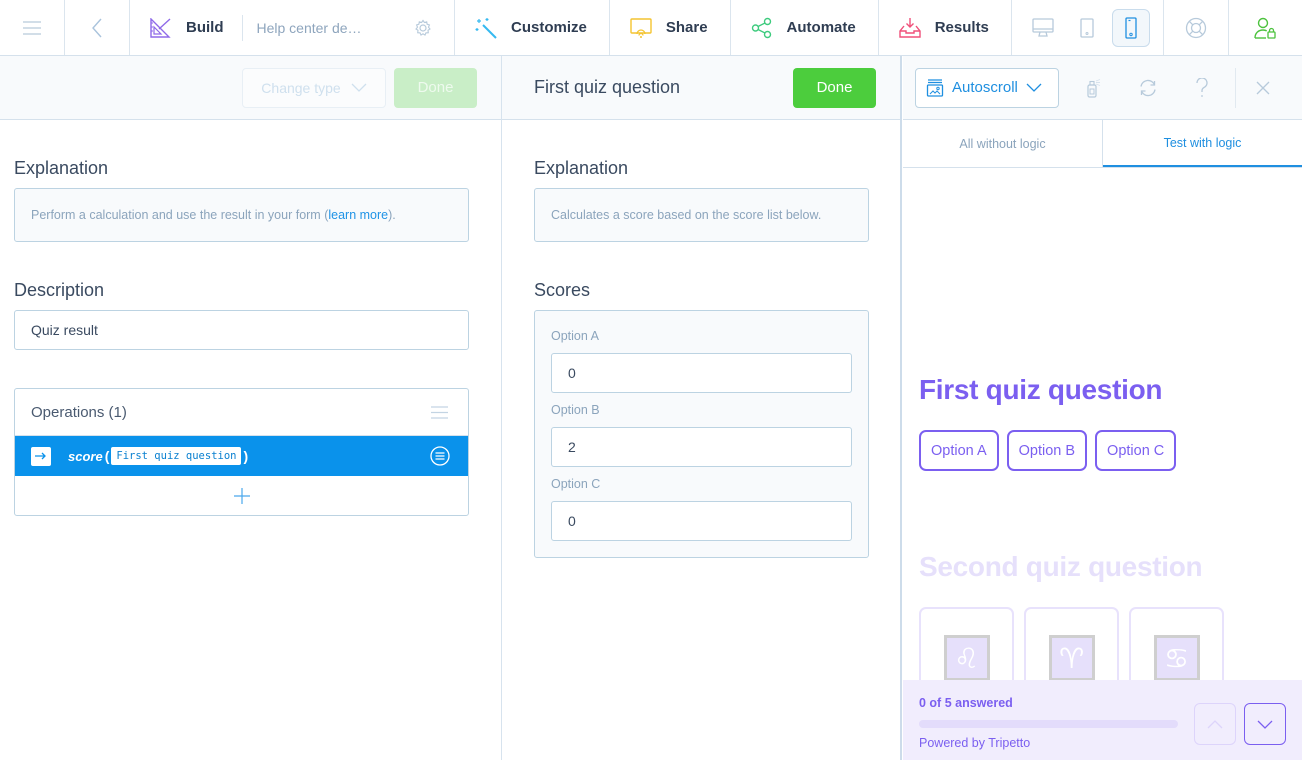  Describe the element at coordinates (575, 410) in the screenshot. I see `score-label-option-b: Option B` at that location.